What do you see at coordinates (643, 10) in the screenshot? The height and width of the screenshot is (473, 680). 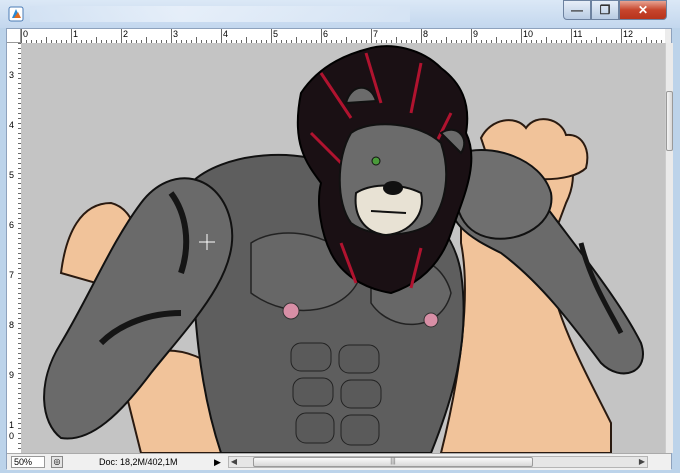 I see `close-button: ✕` at bounding box center [643, 10].